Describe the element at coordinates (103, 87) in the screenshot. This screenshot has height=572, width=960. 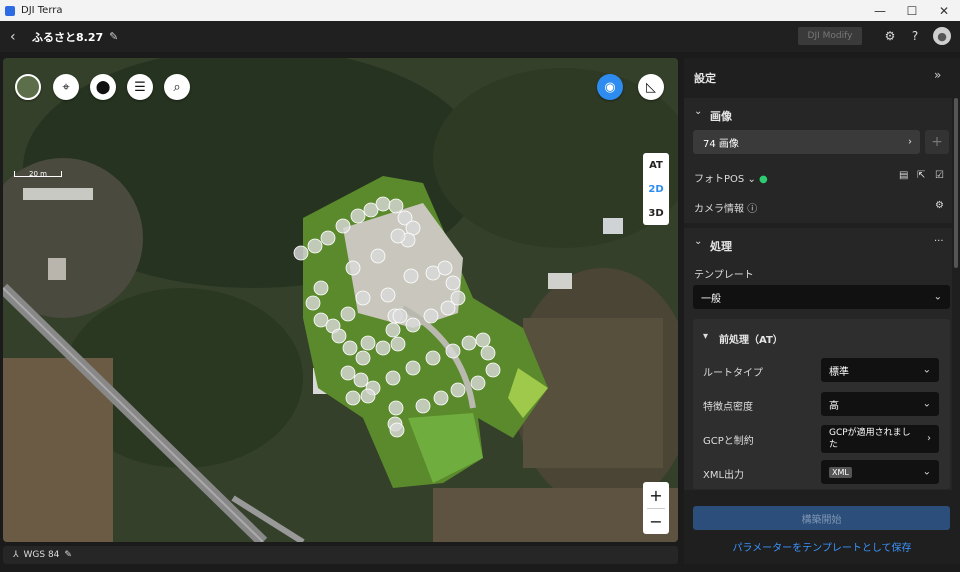
I see `map-pin-icon: ⬤` at that location.